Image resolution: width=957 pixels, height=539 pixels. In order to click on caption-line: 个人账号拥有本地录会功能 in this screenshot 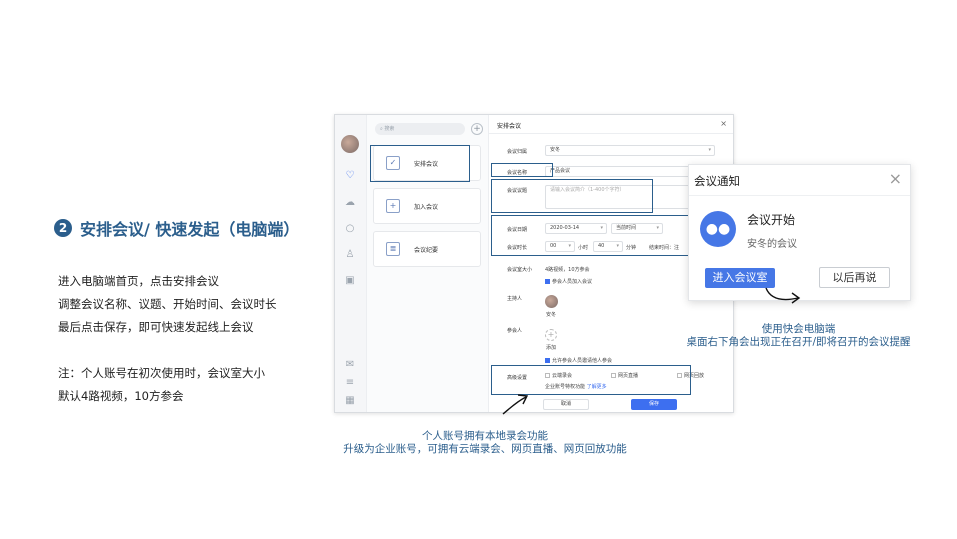, I will do `click(485, 436)`.